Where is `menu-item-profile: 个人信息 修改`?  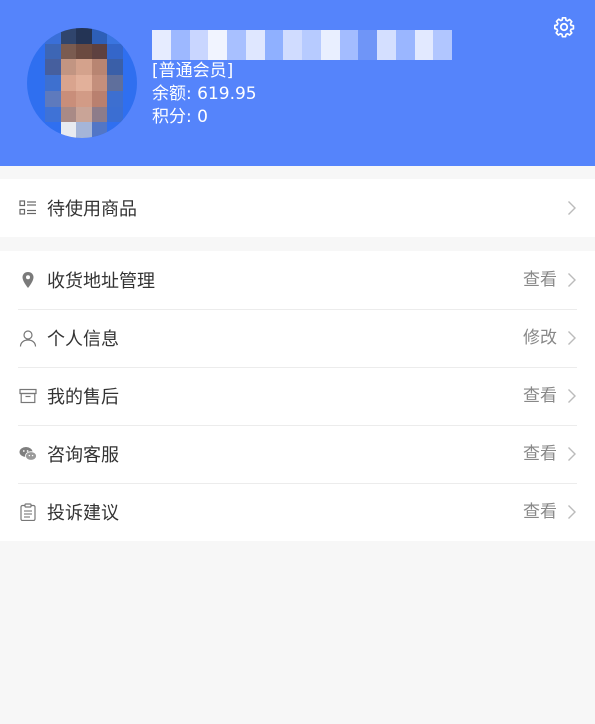
menu-item-profile: 个人信息 修改 is located at coordinates (297, 338).